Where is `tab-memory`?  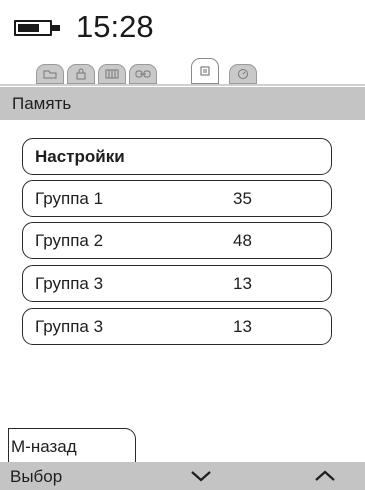 tab-memory is located at coordinates (205, 71).